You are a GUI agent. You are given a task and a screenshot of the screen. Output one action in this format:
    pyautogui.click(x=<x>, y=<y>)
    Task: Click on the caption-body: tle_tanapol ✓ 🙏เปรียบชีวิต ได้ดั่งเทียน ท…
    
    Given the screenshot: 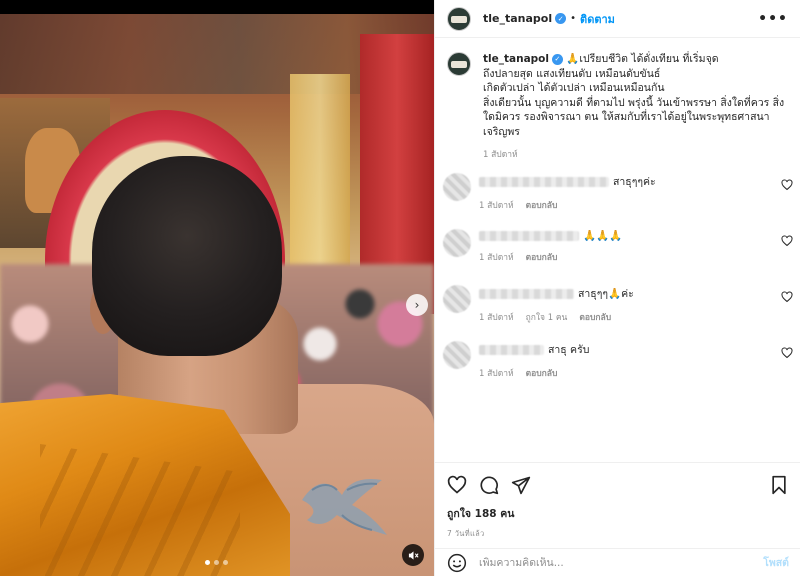 What is the action you would take?
    pyautogui.click(x=636, y=95)
    